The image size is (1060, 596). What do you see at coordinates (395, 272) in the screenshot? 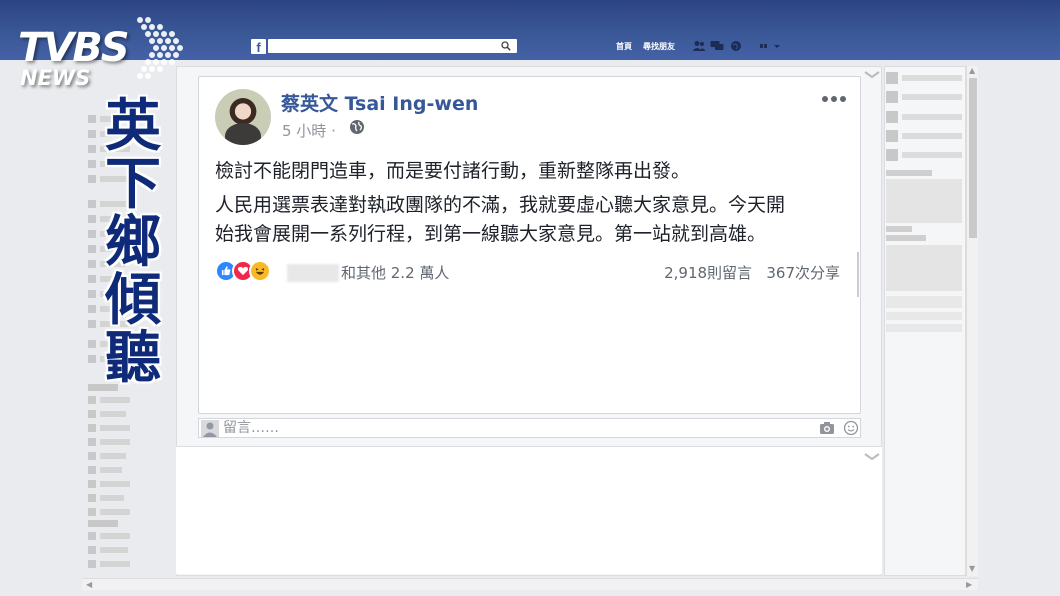
I see `reaction-count-text: 和其他 2.2 萬人` at bounding box center [395, 272].